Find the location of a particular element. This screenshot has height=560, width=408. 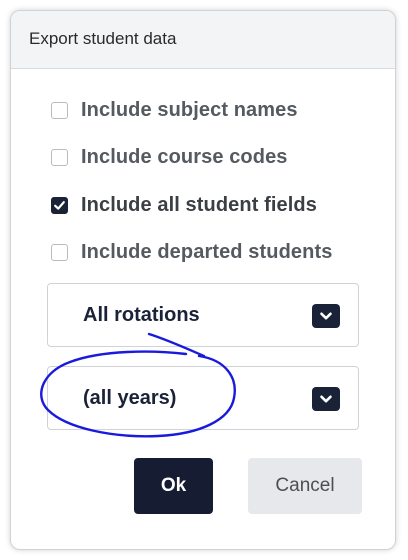

checkbox-course-codes is located at coordinates (59, 157).